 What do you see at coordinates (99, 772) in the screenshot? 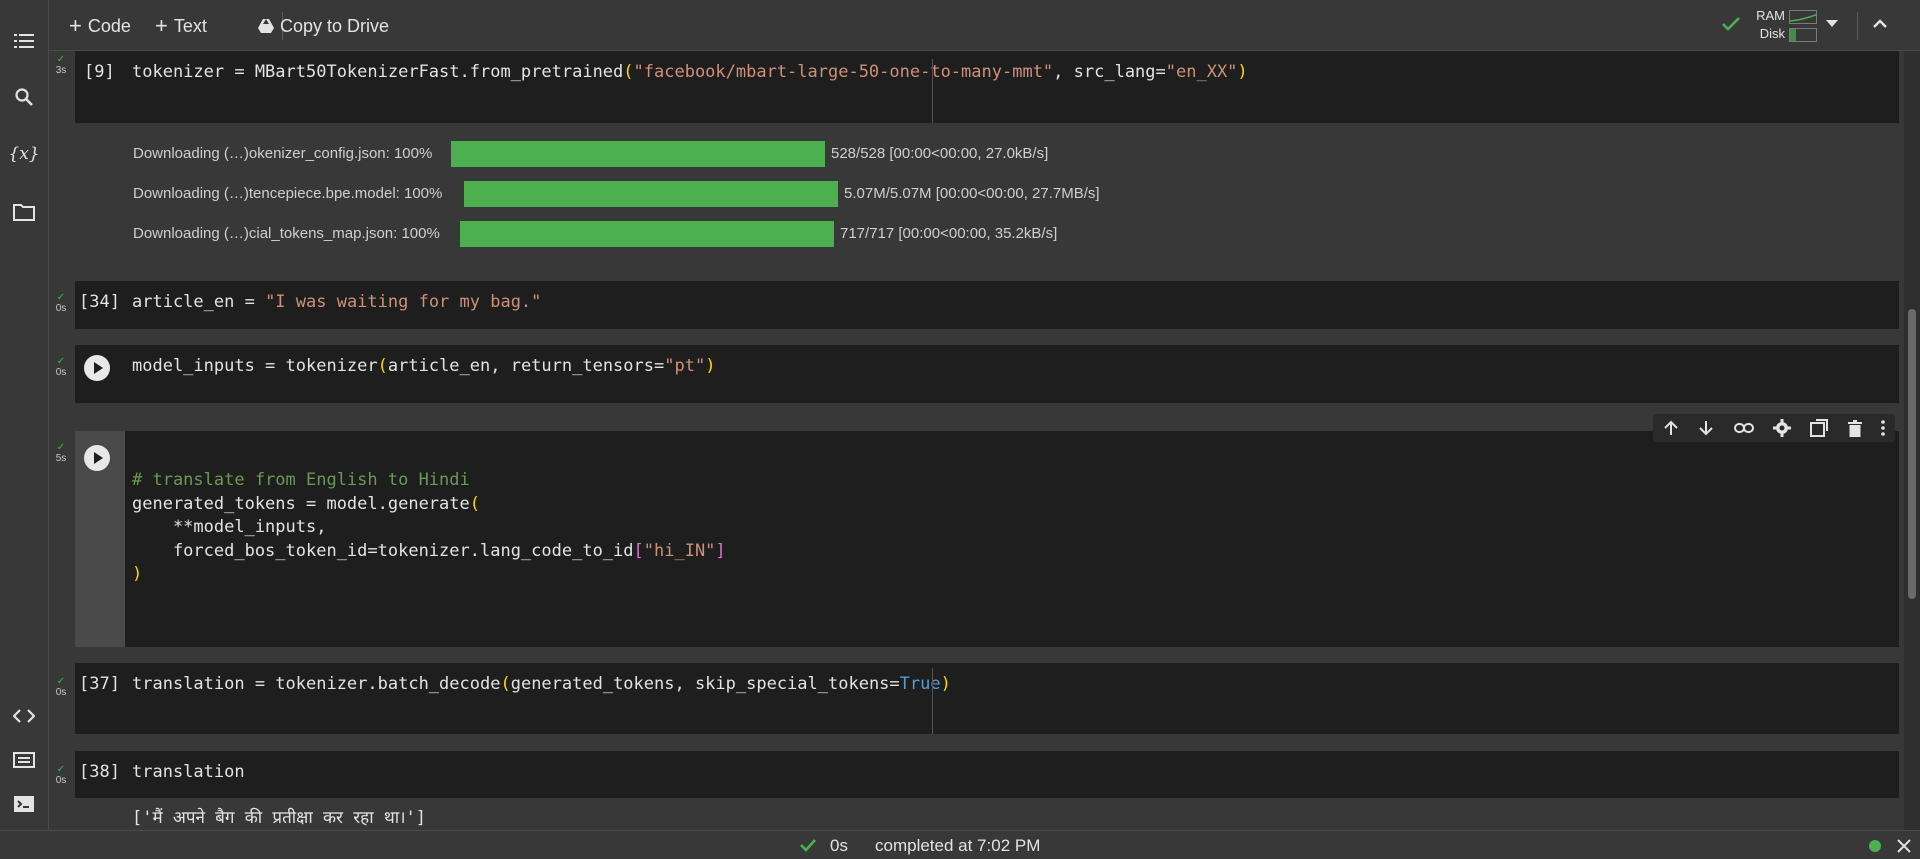
I see `execution-count: [38]` at bounding box center [99, 772].